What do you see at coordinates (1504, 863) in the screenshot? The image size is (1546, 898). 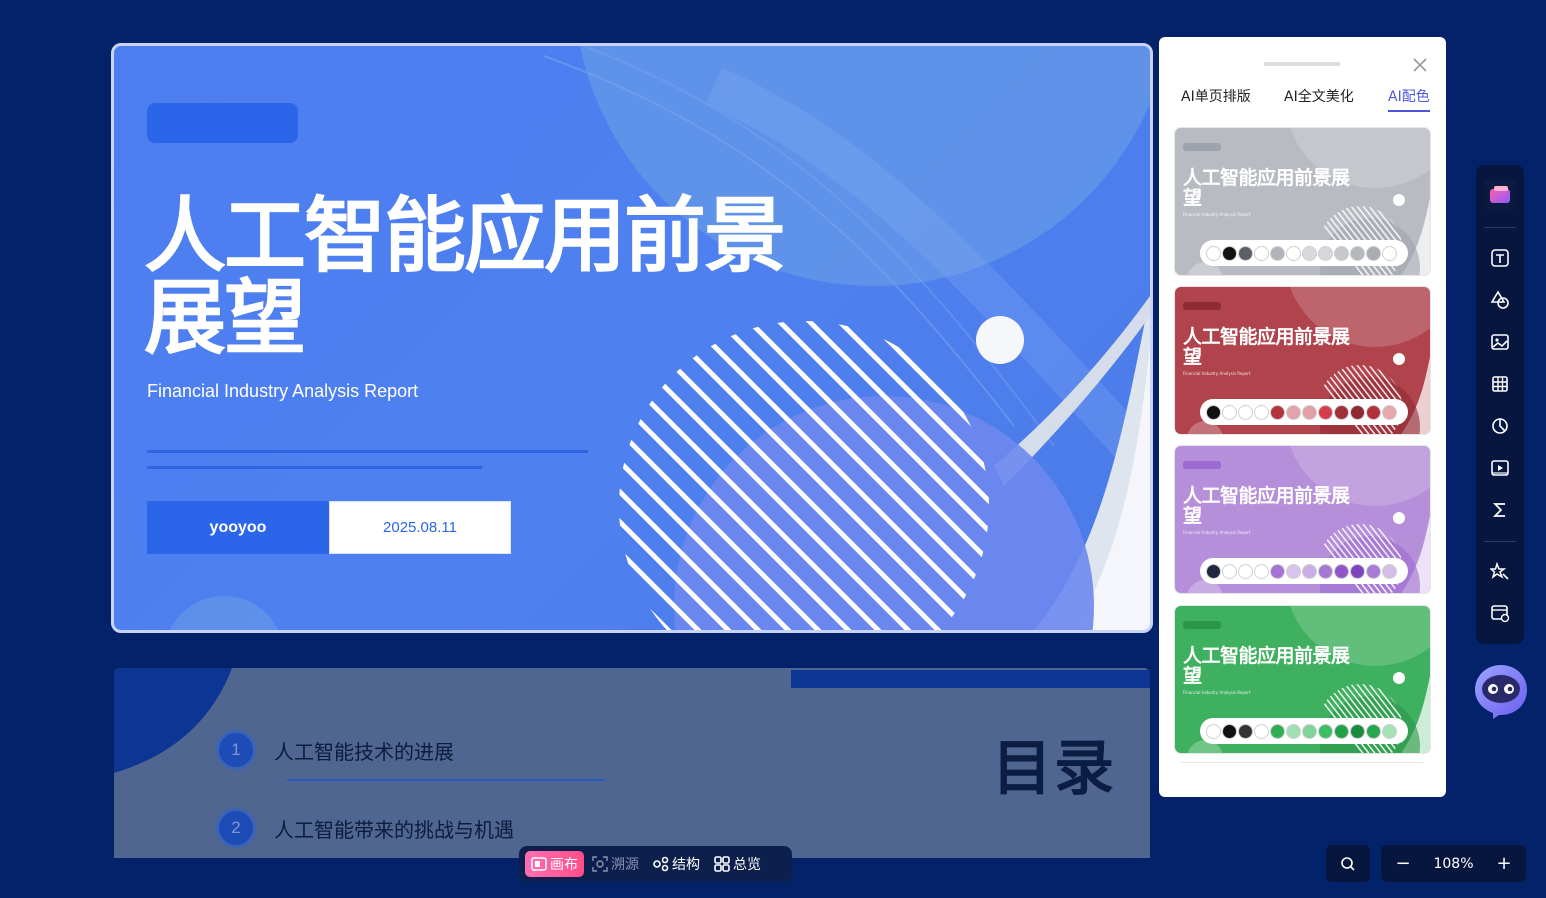 I see `zoom-in-button: +` at bounding box center [1504, 863].